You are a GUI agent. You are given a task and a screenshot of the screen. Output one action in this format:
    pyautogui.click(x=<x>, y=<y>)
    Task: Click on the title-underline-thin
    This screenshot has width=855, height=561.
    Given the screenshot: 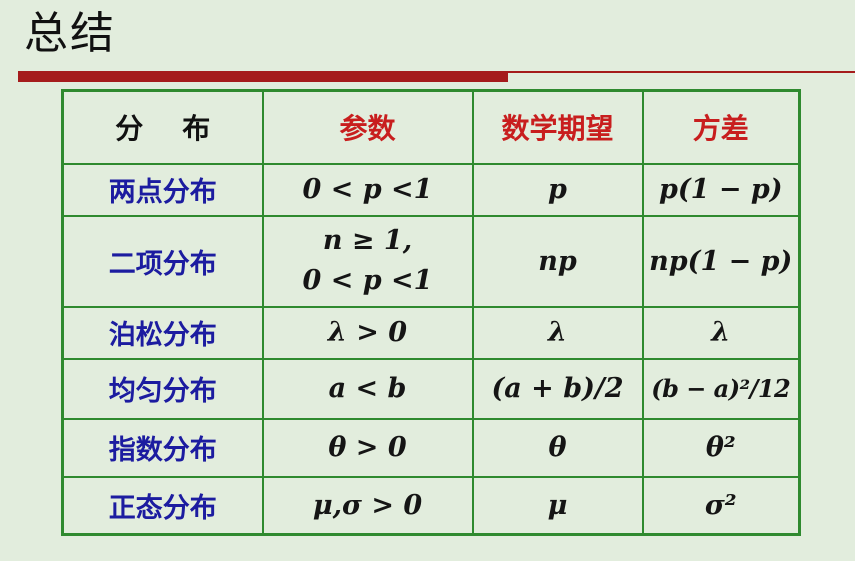 What is the action you would take?
    pyautogui.click(x=681, y=72)
    